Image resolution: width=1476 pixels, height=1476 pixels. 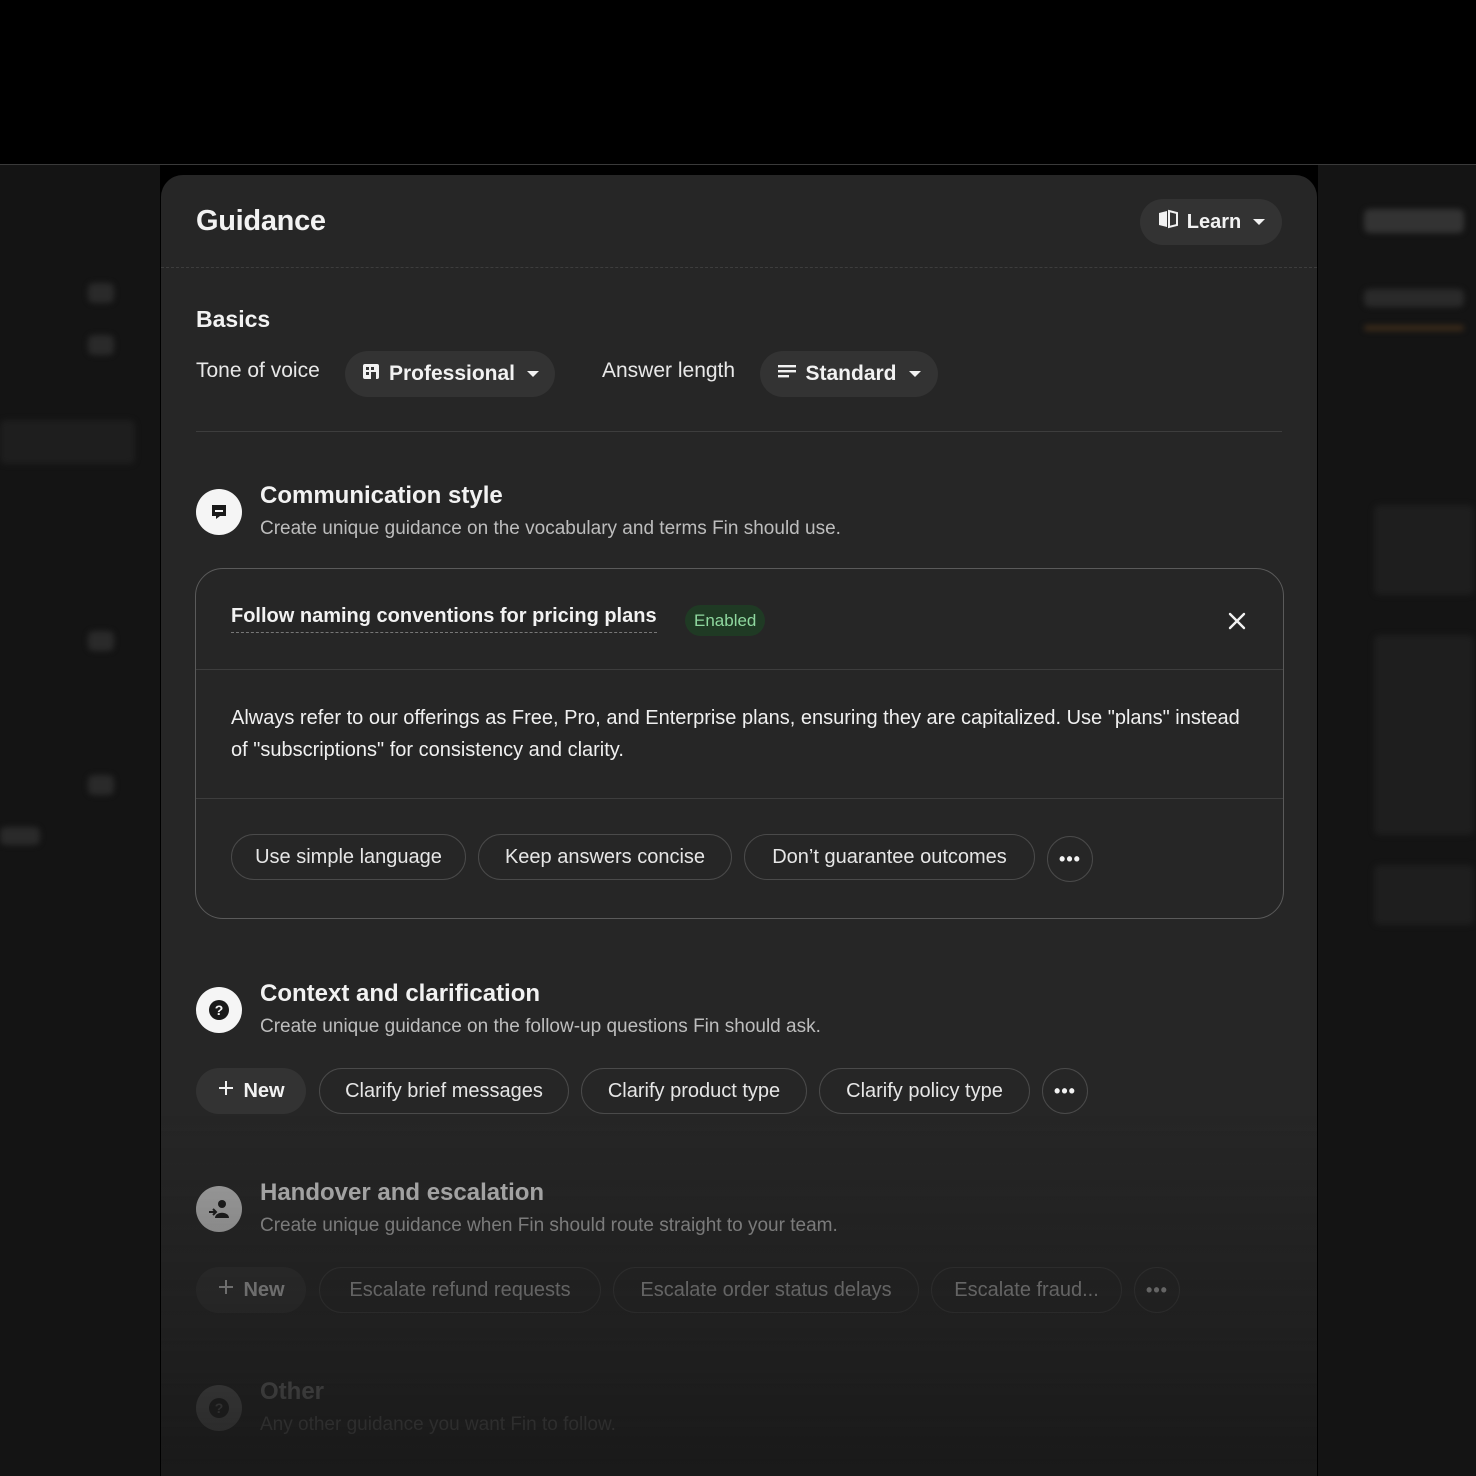 What do you see at coordinates (924, 1091) in the screenshot?
I see `guidance-chip: Clarify policy type` at bounding box center [924, 1091].